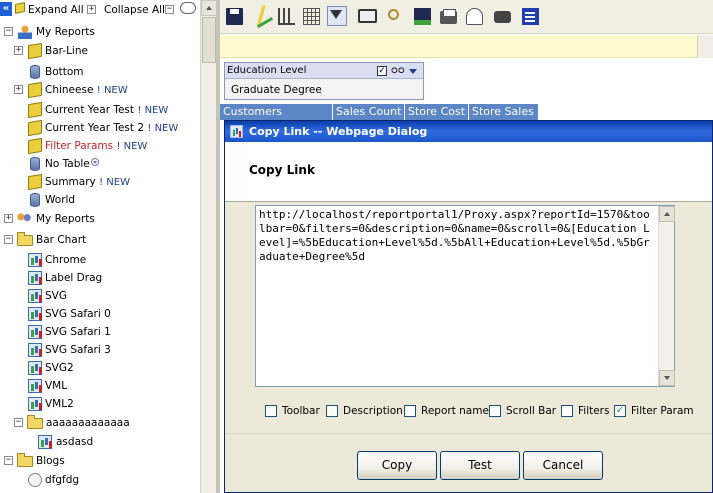 This screenshot has height=493, width=713. I want to click on tree-node-world: World, so click(100, 200).